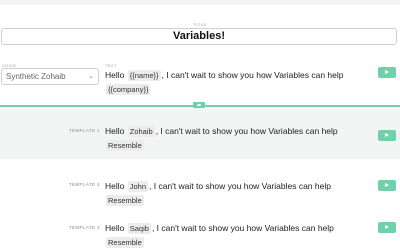 This screenshot has height=250, width=400. What do you see at coordinates (115, 75) in the screenshot?
I see `text-prefix: Hello` at bounding box center [115, 75].